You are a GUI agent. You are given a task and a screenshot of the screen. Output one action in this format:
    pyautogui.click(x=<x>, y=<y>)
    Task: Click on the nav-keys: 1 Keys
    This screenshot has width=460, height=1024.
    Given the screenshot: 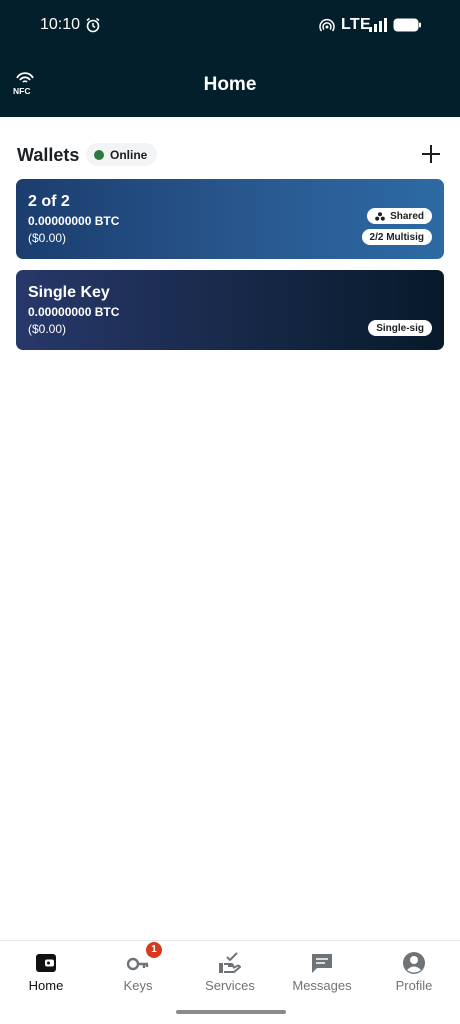 What is the action you would take?
    pyautogui.click(x=138, y=971)
    